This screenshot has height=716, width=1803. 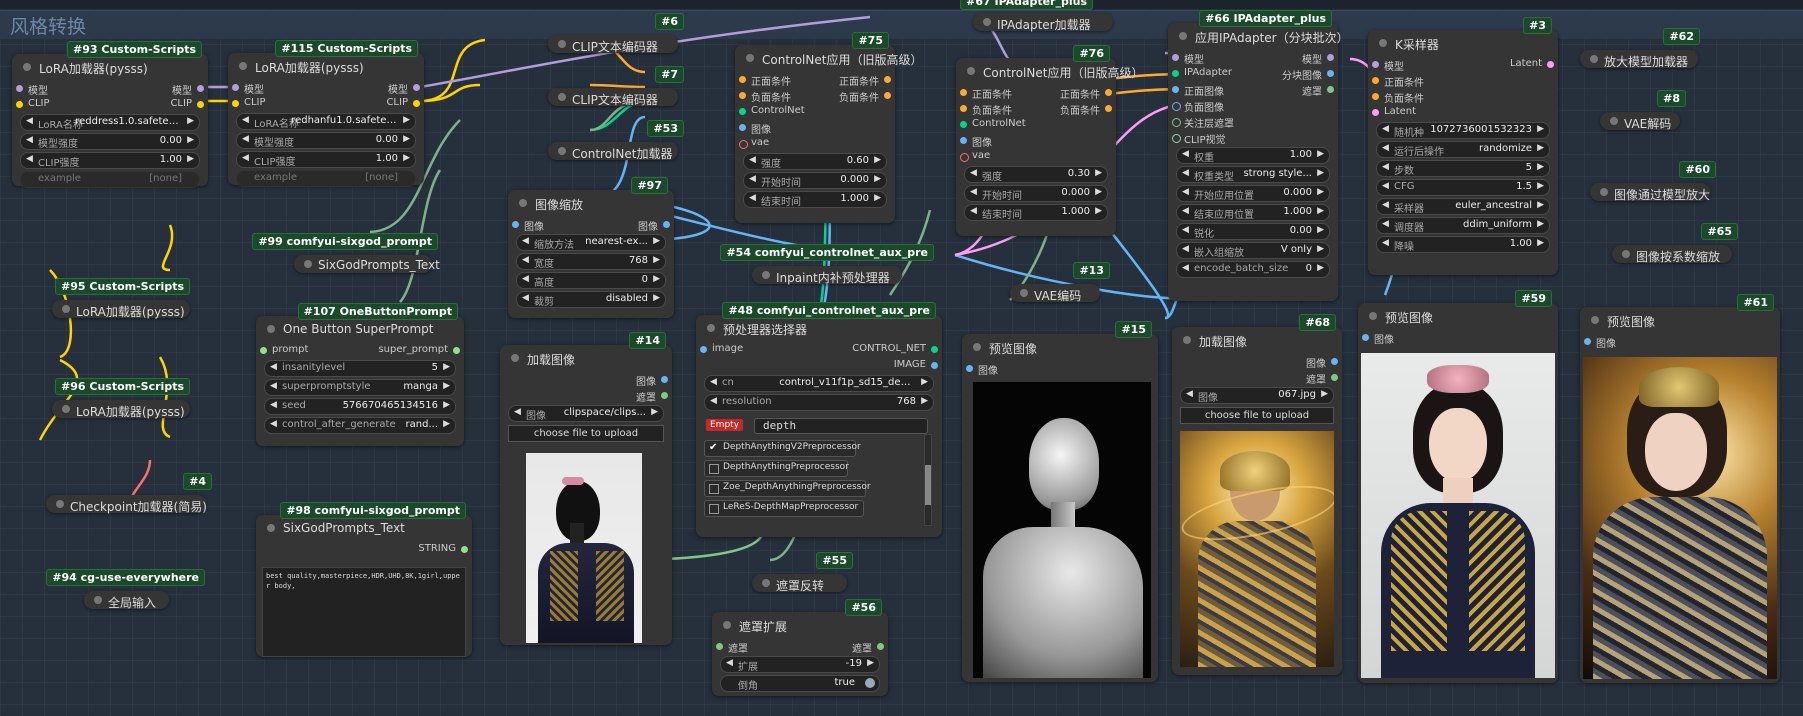 What do you see at coordinates (725, 425) in the screenshot?
I see `empty-button: Empty` at bounding box center [725, 425].